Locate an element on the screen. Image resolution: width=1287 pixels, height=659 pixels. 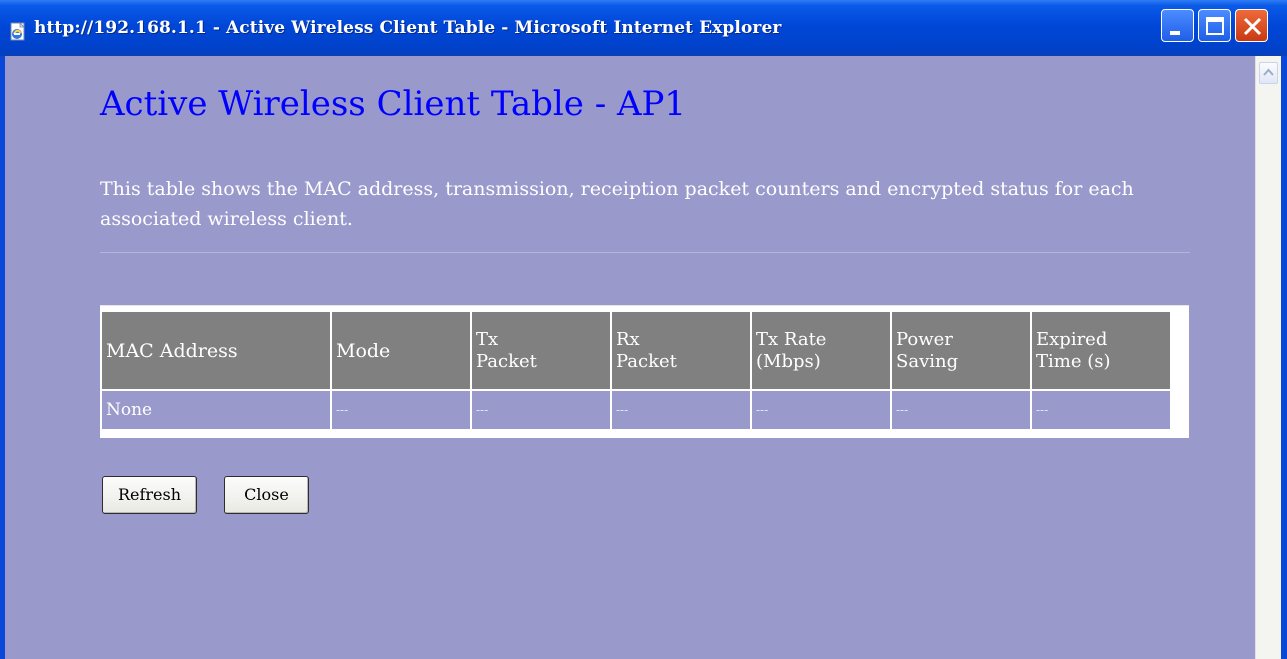
cell-mode: --- is located at coordinates (401, 410).